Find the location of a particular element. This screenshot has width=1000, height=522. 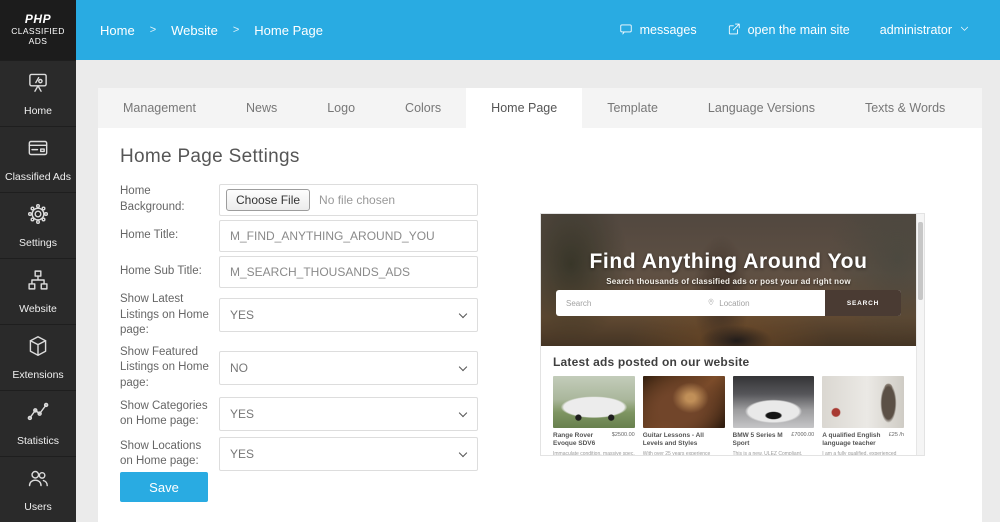

preview-scrollbar-thumb is located at coordinates (921, 261).